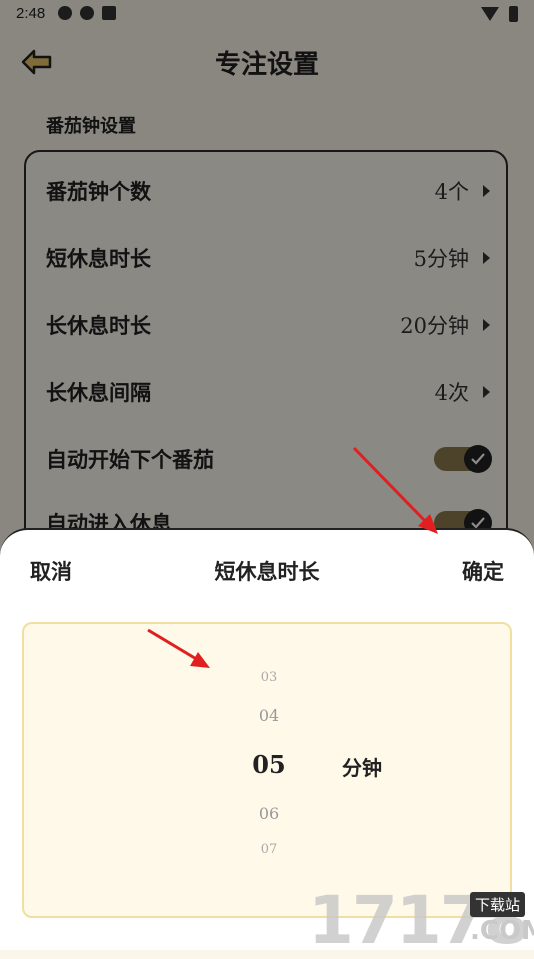  I want to click on picker-option: 06, so click(269, 813).